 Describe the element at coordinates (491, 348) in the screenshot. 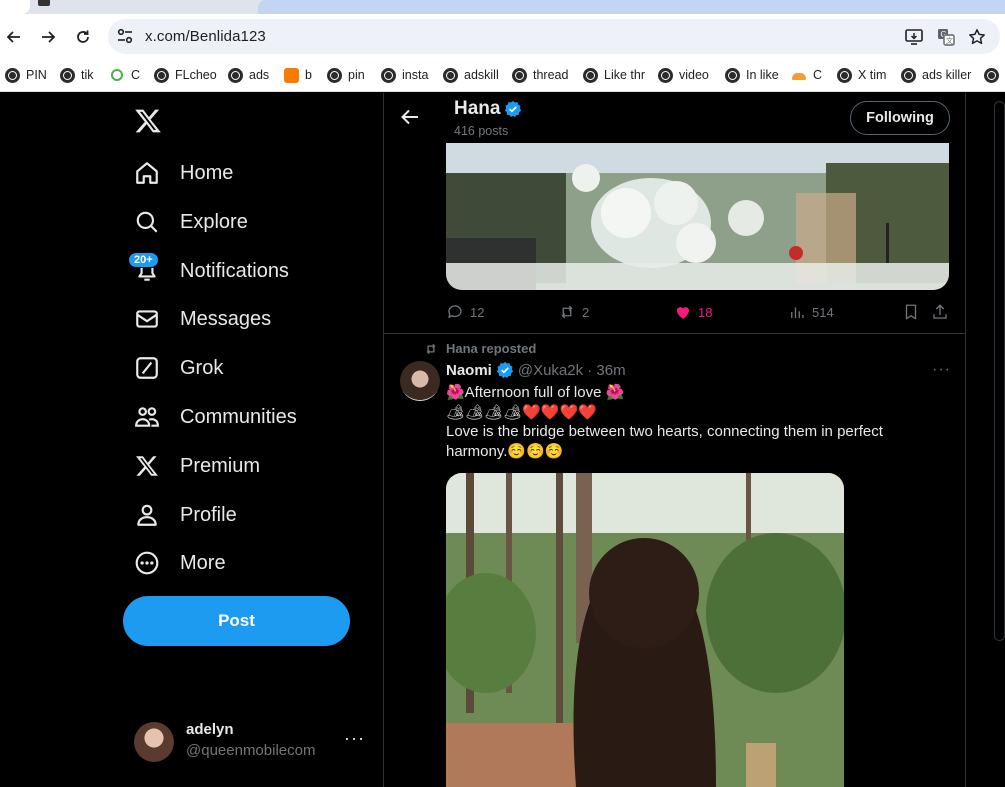

I see `repost-label: Hana reposted` at that location.